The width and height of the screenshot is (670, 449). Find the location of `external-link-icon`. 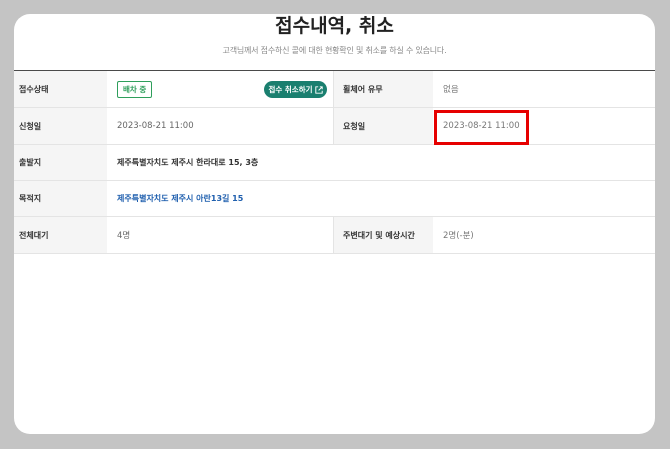

external-link-icon is located at coordinates (318, 89).